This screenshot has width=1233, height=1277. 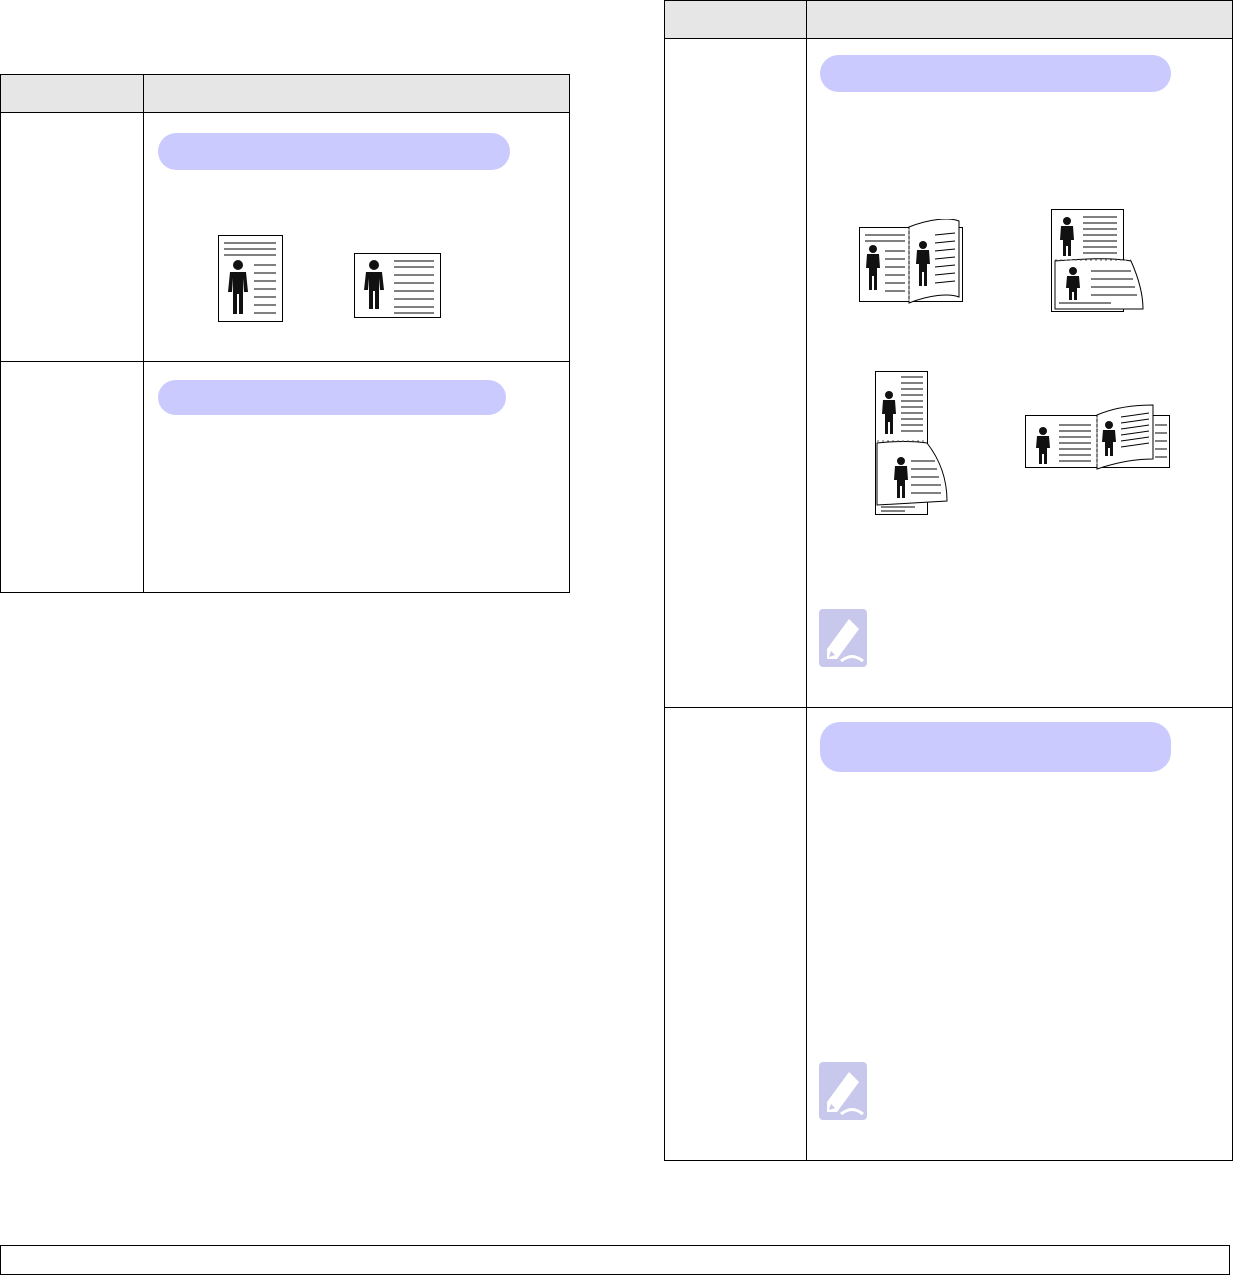 What do you see at coordinates (911, 443) in the screenshot?
I see `duplex-long-edge-landscape-icon` at bounding box center [911, 443].